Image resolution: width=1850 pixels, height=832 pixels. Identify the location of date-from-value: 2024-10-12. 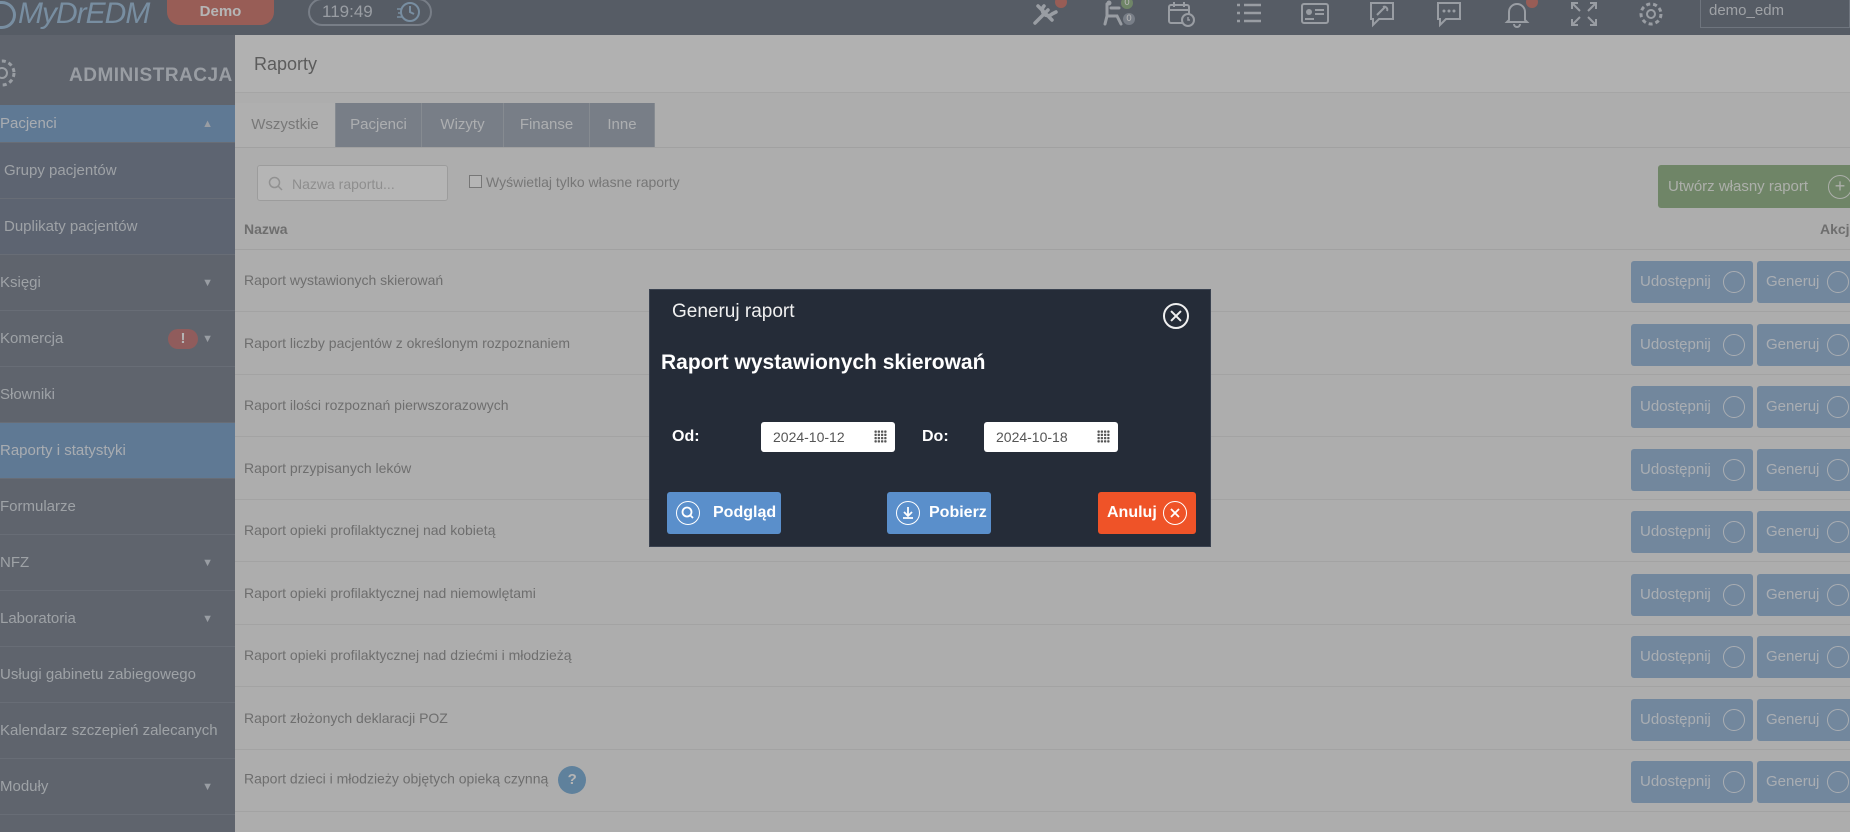
(809, 437).